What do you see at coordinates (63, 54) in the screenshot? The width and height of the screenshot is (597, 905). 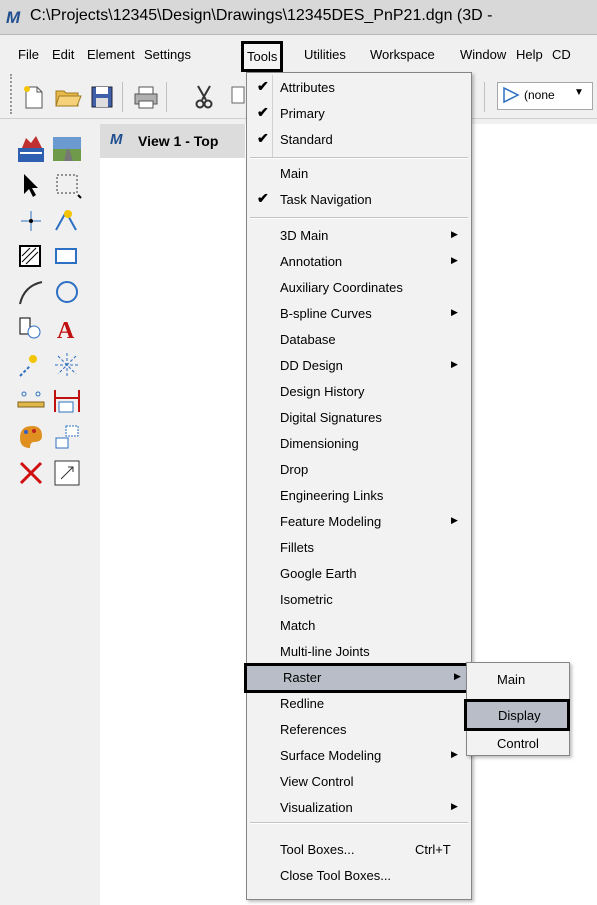 I see `menu-edit: Edit` at bounding box center [63, 54].